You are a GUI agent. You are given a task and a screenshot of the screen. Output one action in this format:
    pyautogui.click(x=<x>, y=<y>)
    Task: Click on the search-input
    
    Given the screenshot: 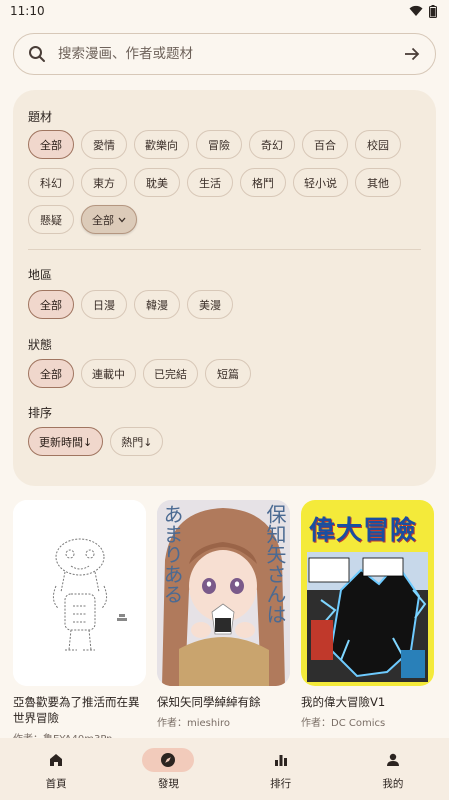 What is the action you would take?
    pyautogui.click(x=230, y=54)
    